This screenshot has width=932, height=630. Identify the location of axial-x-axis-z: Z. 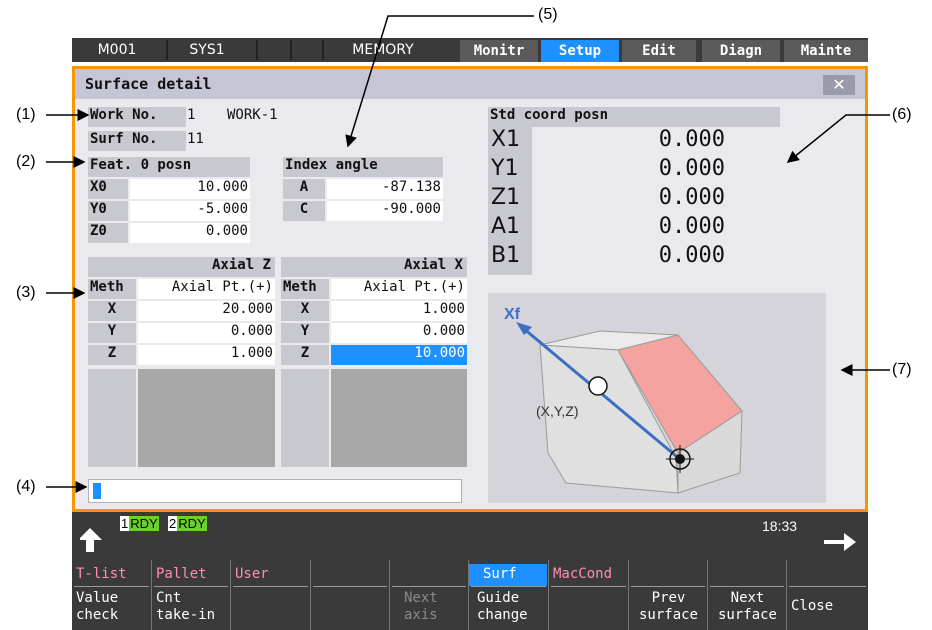
(305, 355).